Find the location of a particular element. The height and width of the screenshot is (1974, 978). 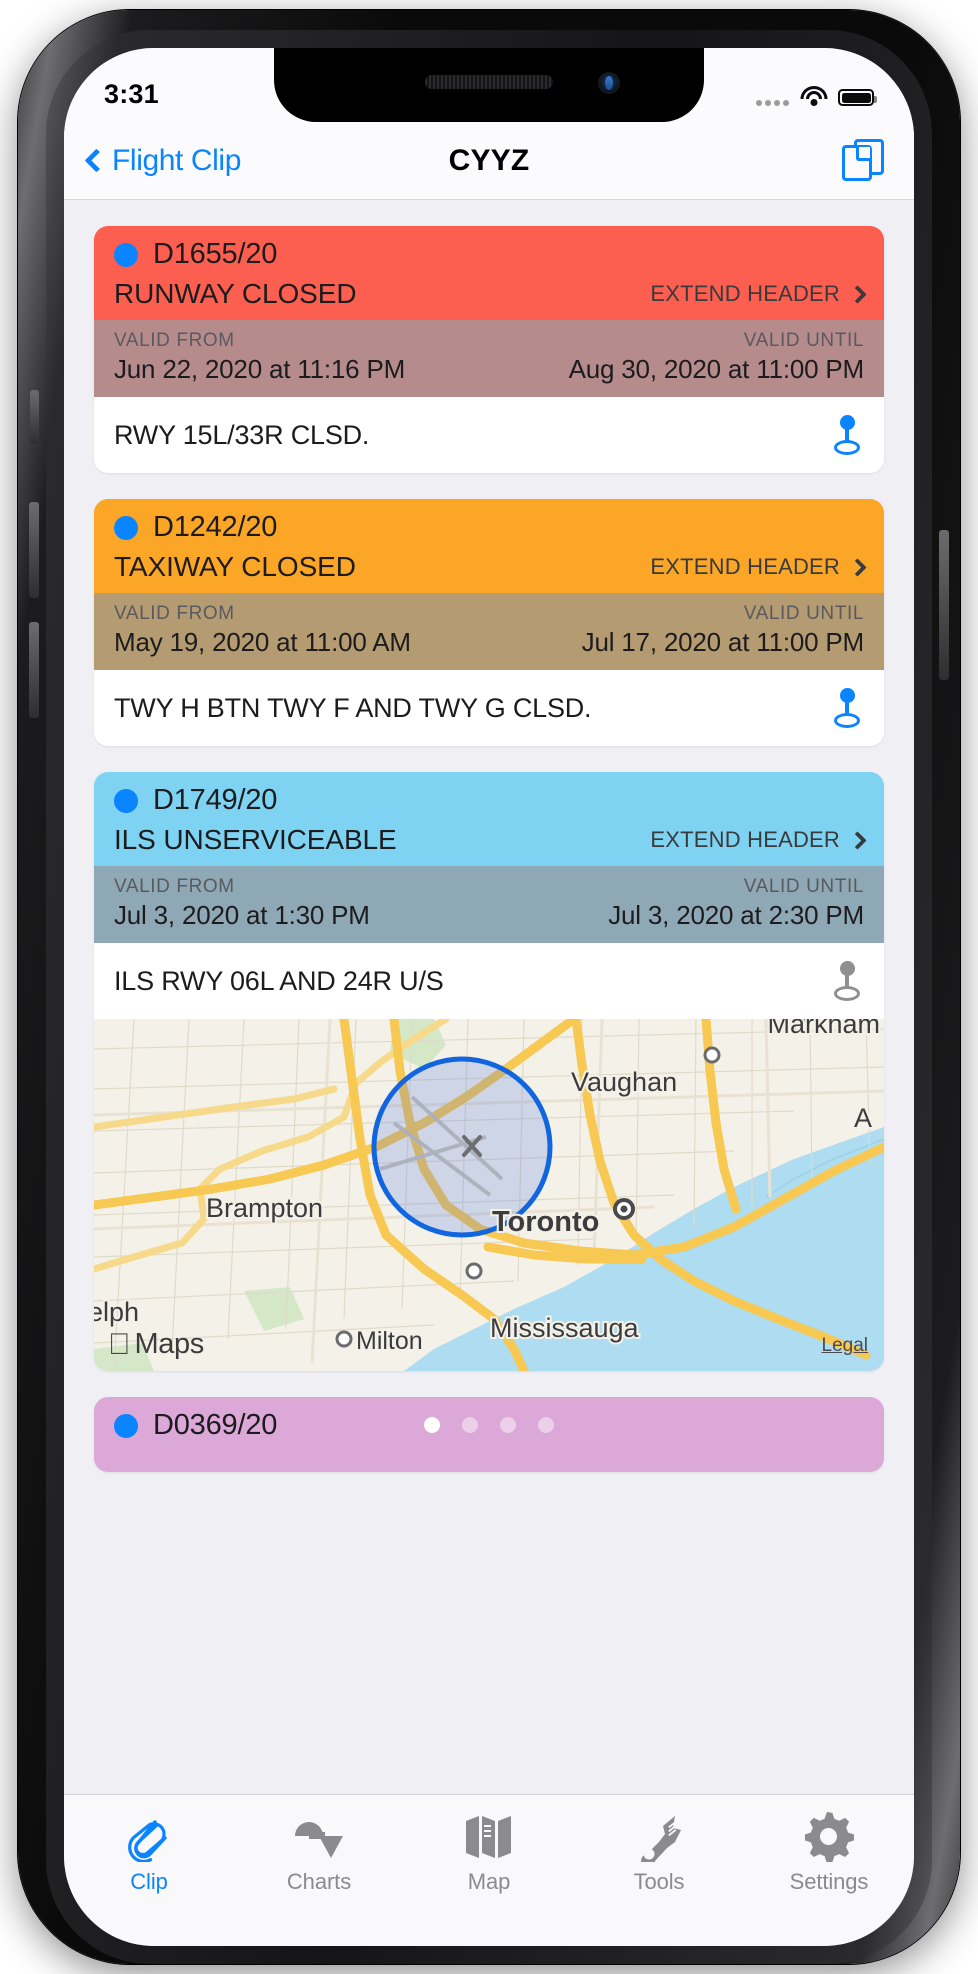

tab-label: Tools is located at coordinates (659, 1881).